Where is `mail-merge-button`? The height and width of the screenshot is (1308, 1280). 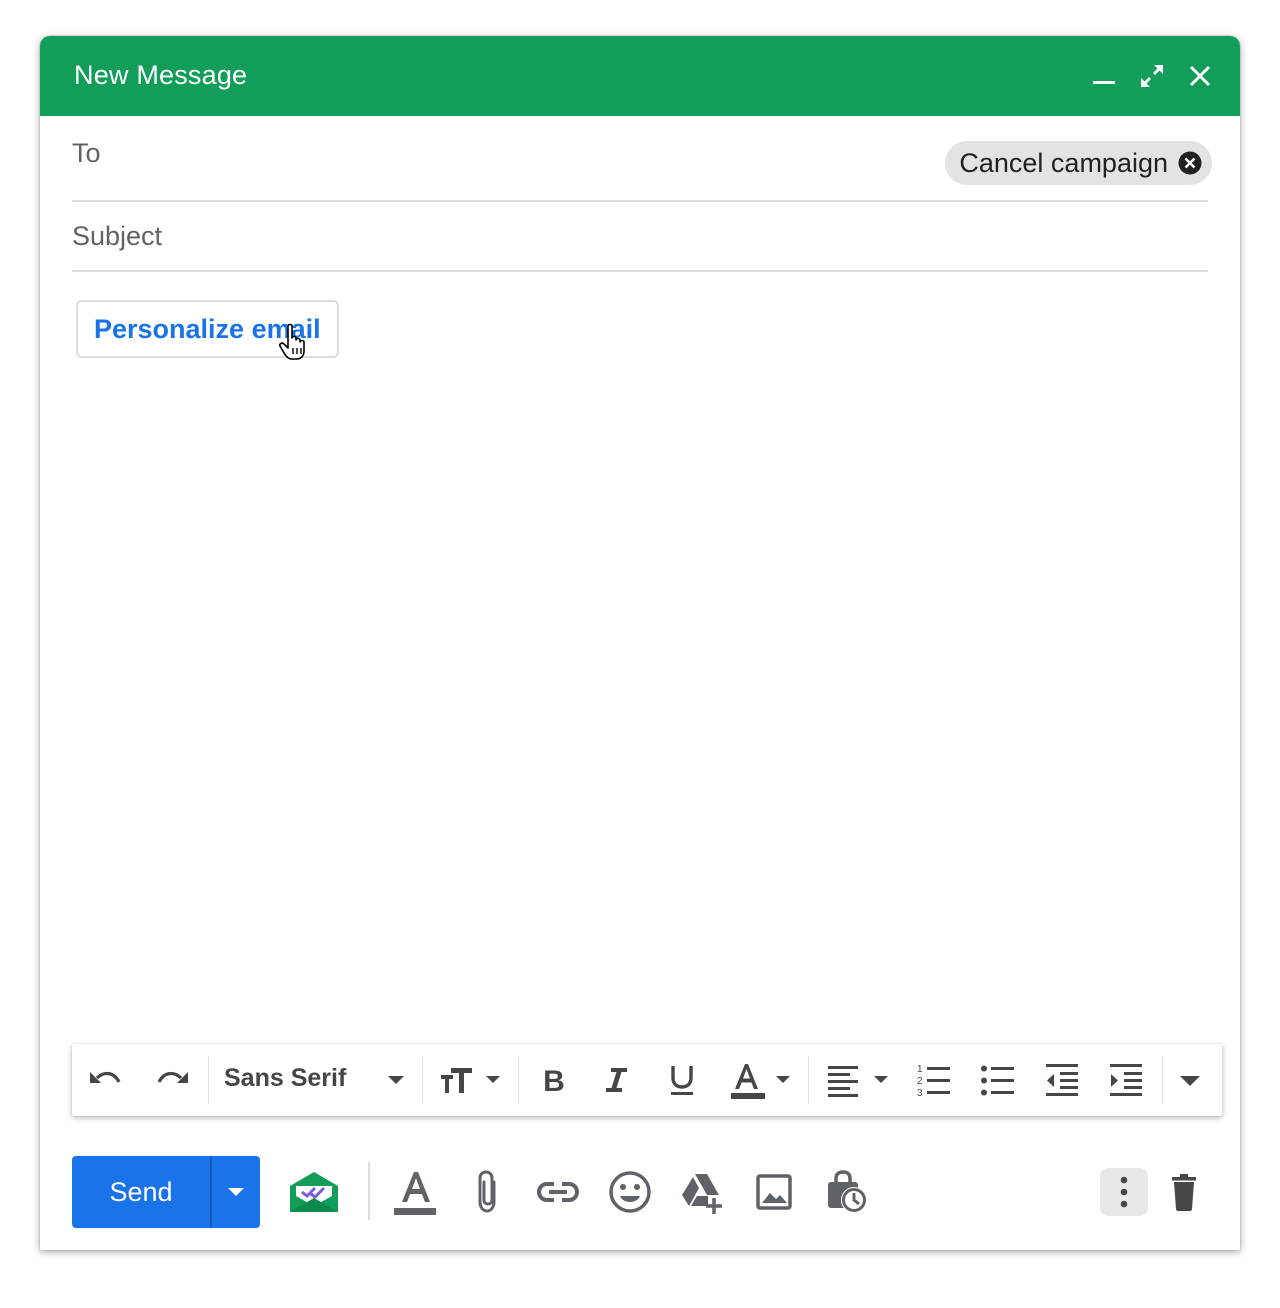
mail-merge-button is located at coordinates (314, 1194).